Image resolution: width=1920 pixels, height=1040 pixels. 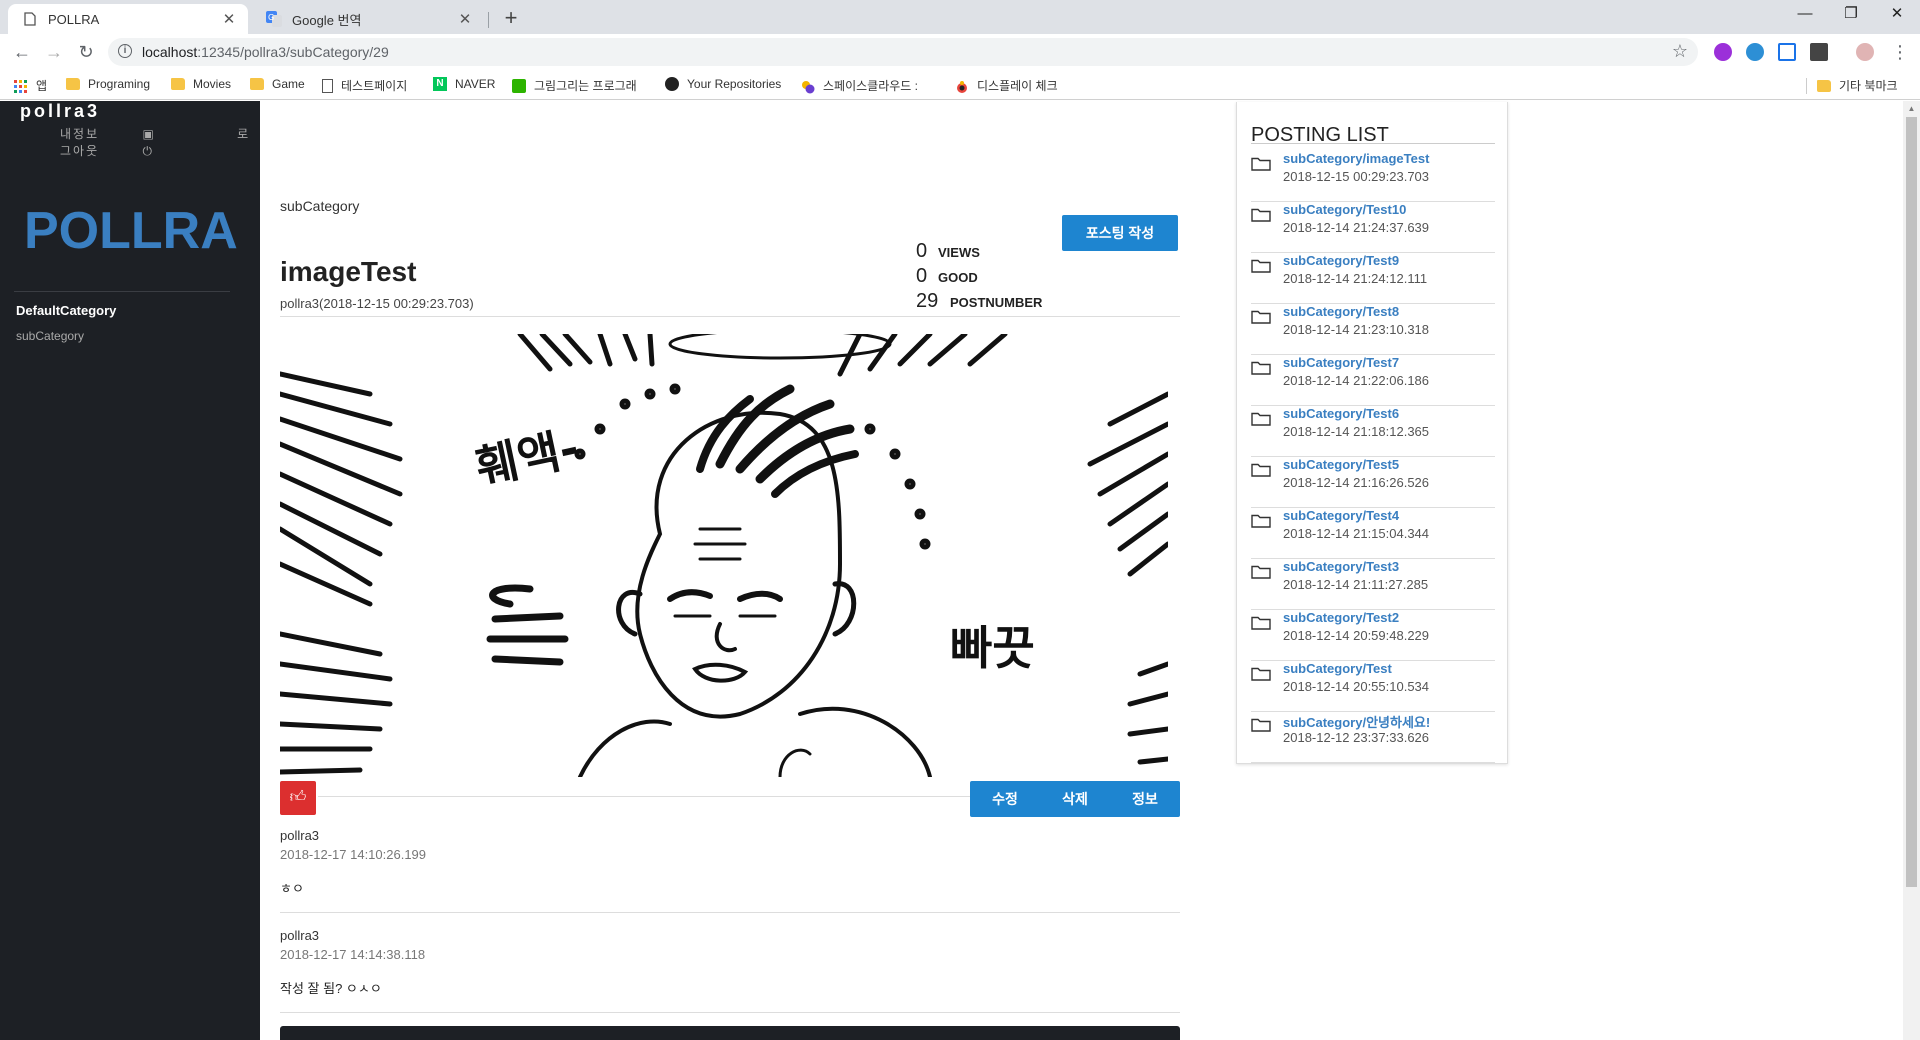 I want to click on bookmark-star-icon: ☆, so click(x=1680, y=51).